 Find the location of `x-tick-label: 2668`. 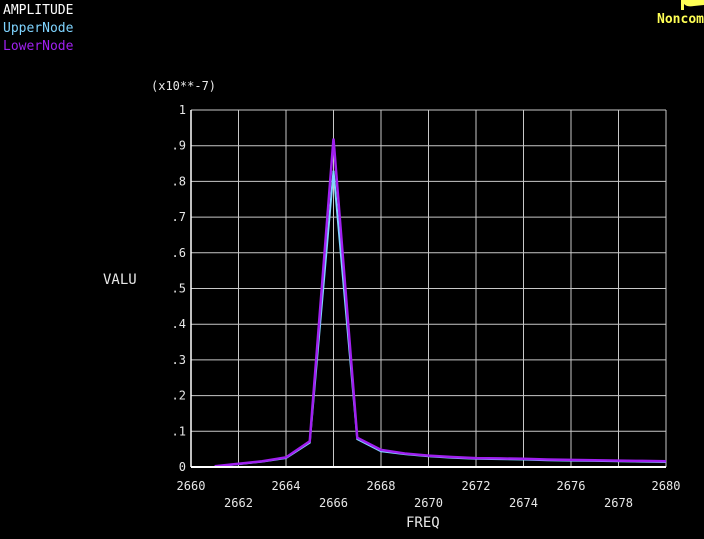

x-tick-label: 2668 is located at coordinates (381, 486).